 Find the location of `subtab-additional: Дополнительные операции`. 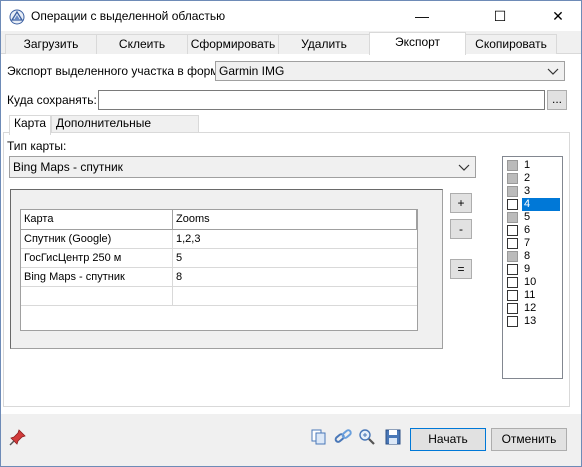

subtab-additional: Дополнительные операции is located at coordinates (125, 130).